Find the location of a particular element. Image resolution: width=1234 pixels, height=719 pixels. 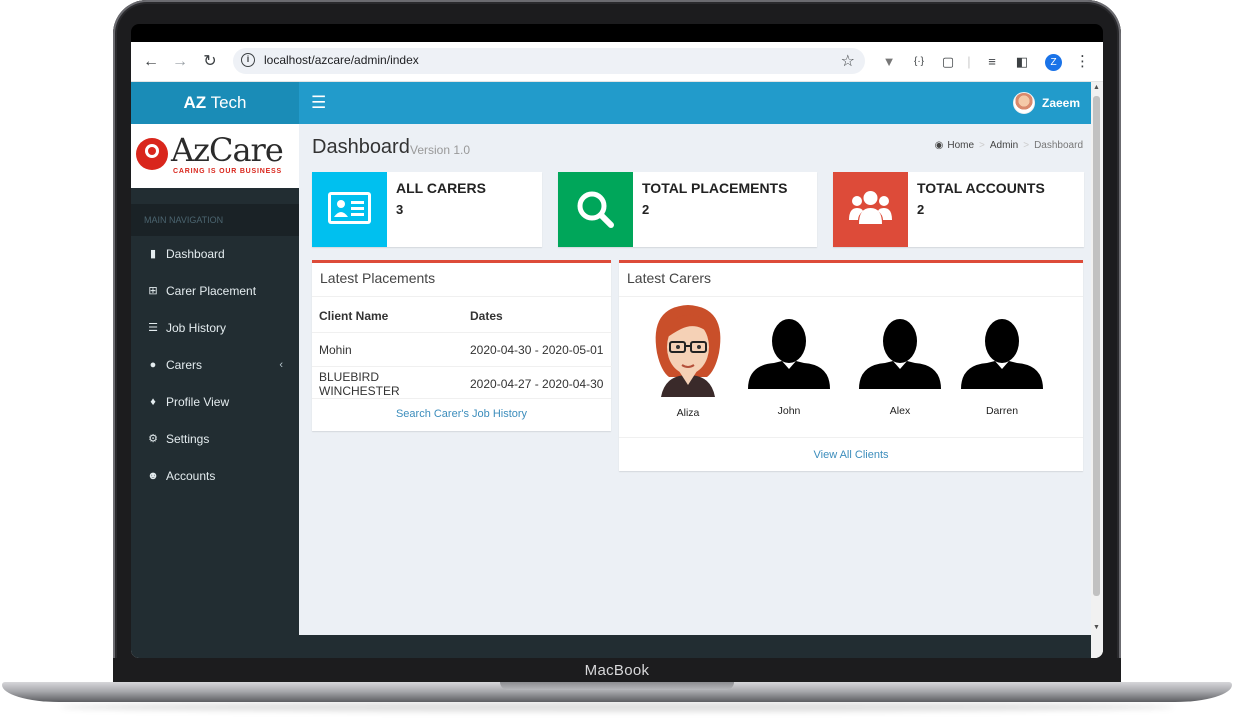

sidebar-item-dashboard: ▮ Dashboard is located at coordinates (215, 254).